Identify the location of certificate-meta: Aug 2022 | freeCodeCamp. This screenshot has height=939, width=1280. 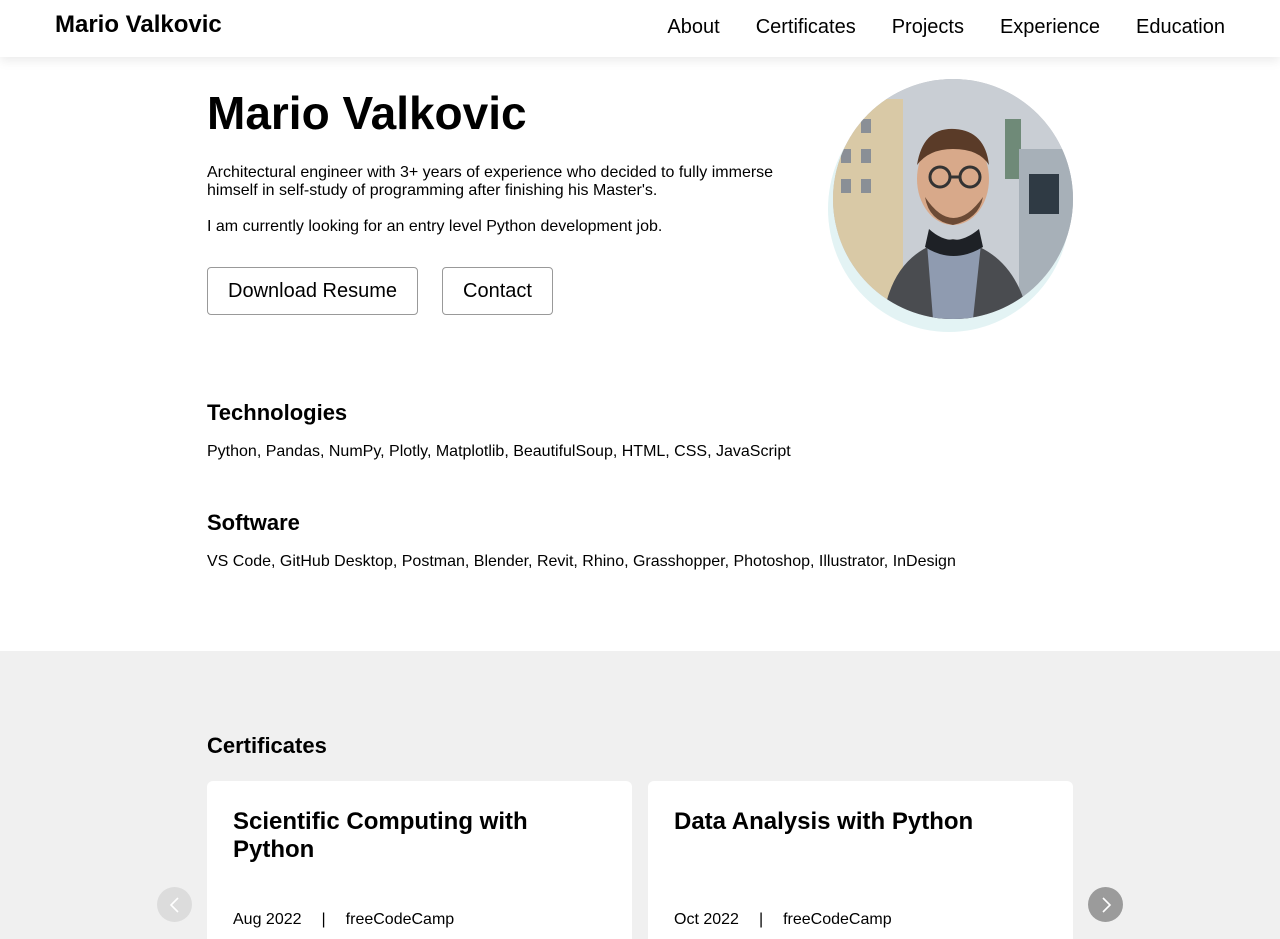
(343, 920).